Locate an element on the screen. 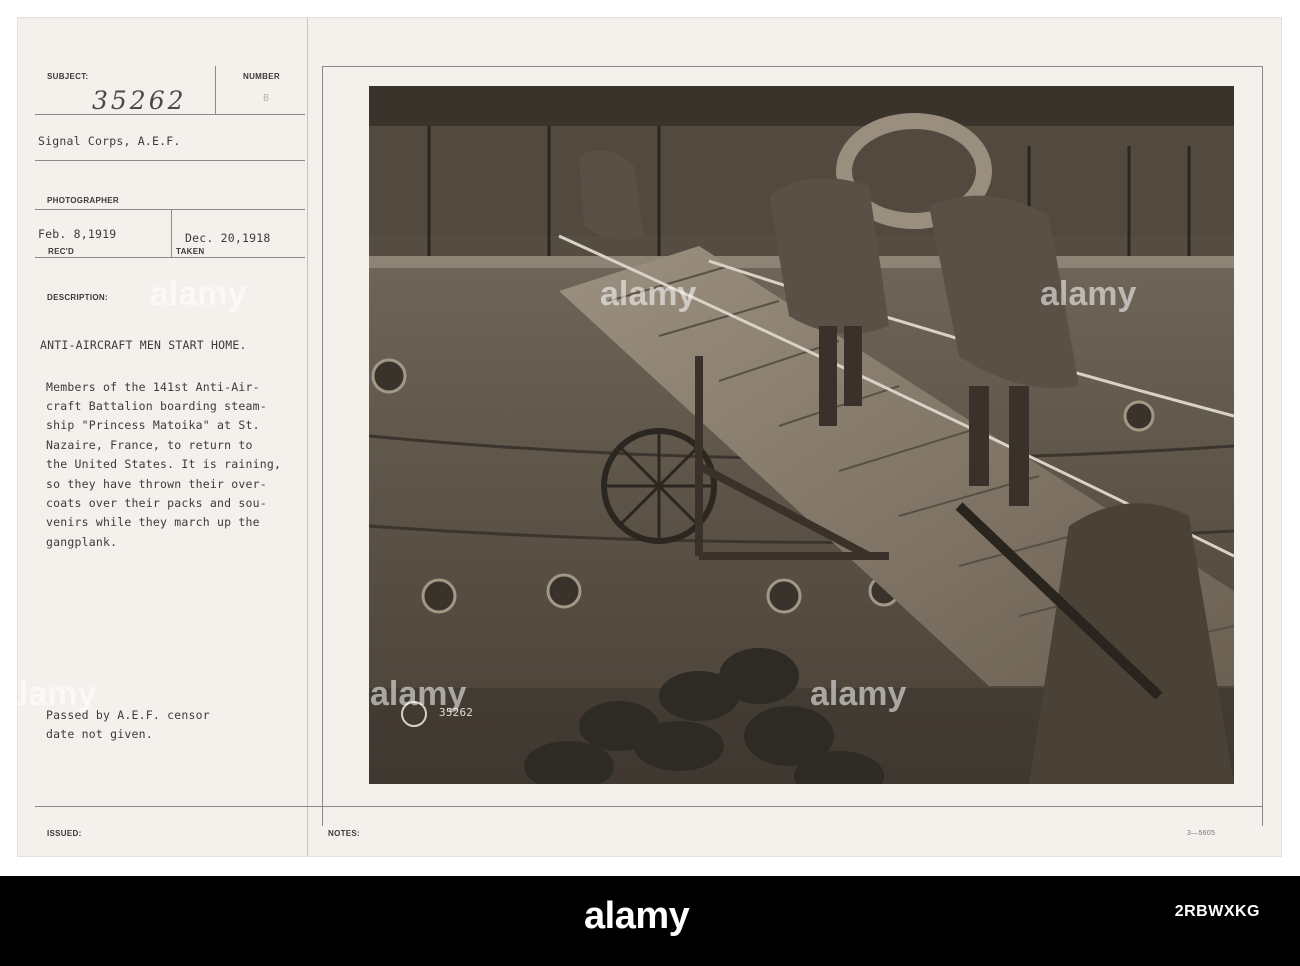 The height and width of the screenshot is (966, 1300). subject-label: SUBJECT: is located at coordinates (68, 76).